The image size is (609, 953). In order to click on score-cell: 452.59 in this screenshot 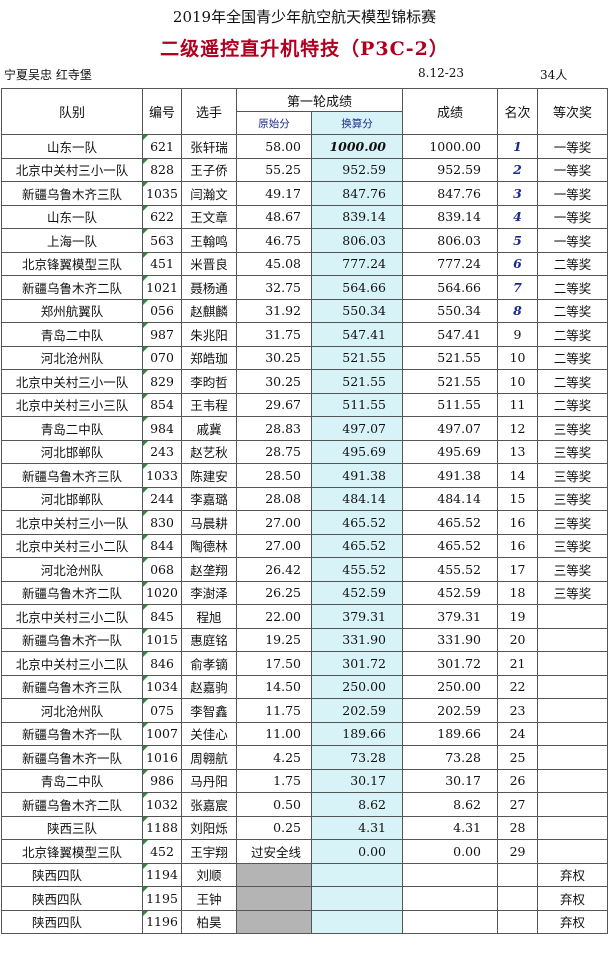, I will do `click(450, 592)`.